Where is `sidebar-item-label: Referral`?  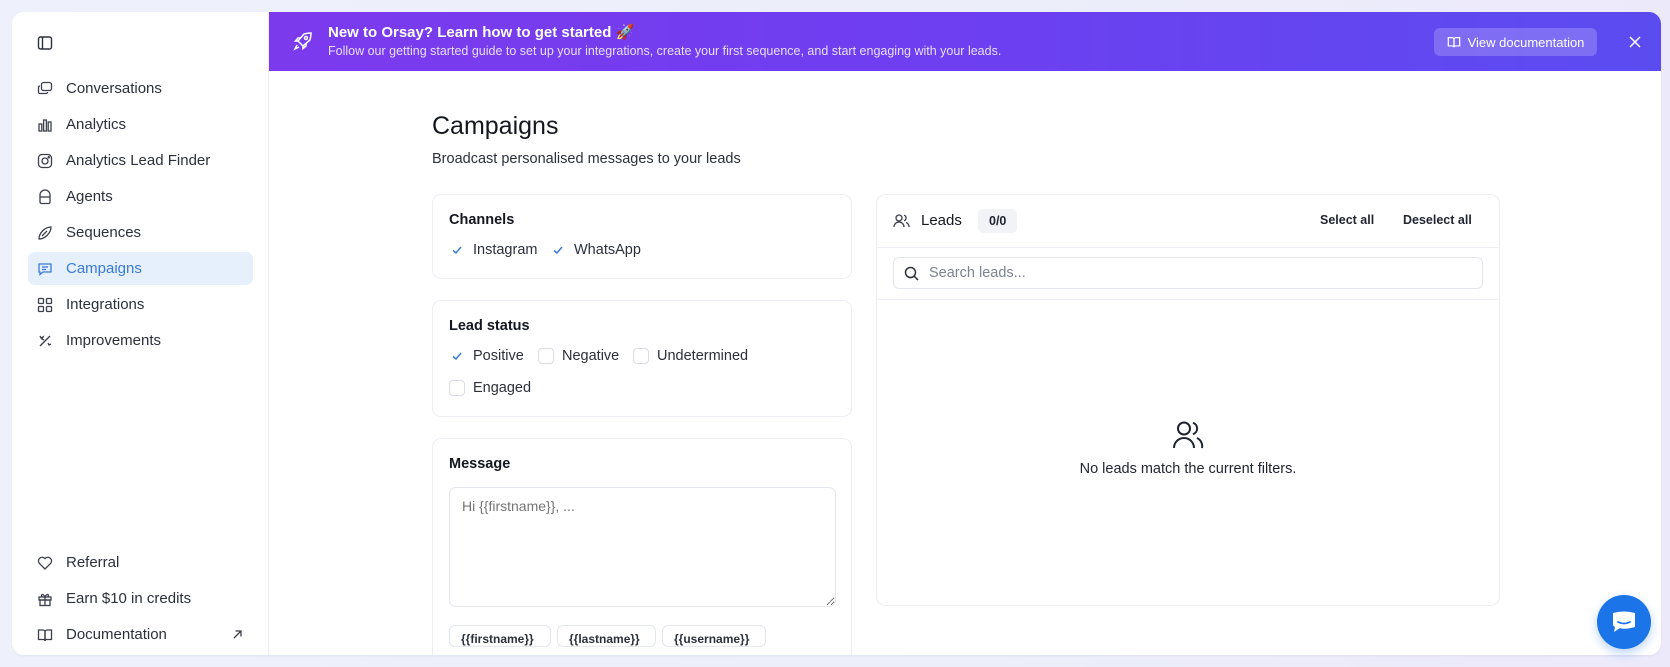
sidebar-item-label: Referral is located at coordinates (93, 562).